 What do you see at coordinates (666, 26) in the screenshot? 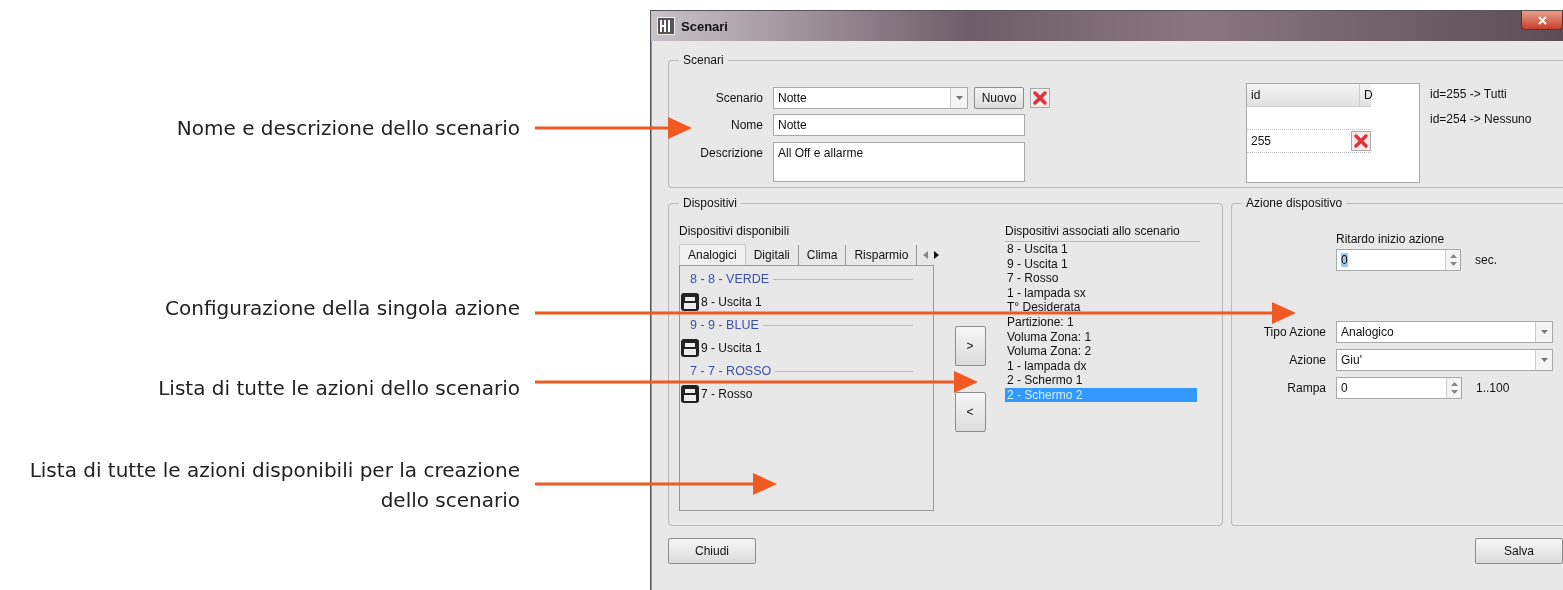
I see `app-icon` at bounding box center [666, 26].